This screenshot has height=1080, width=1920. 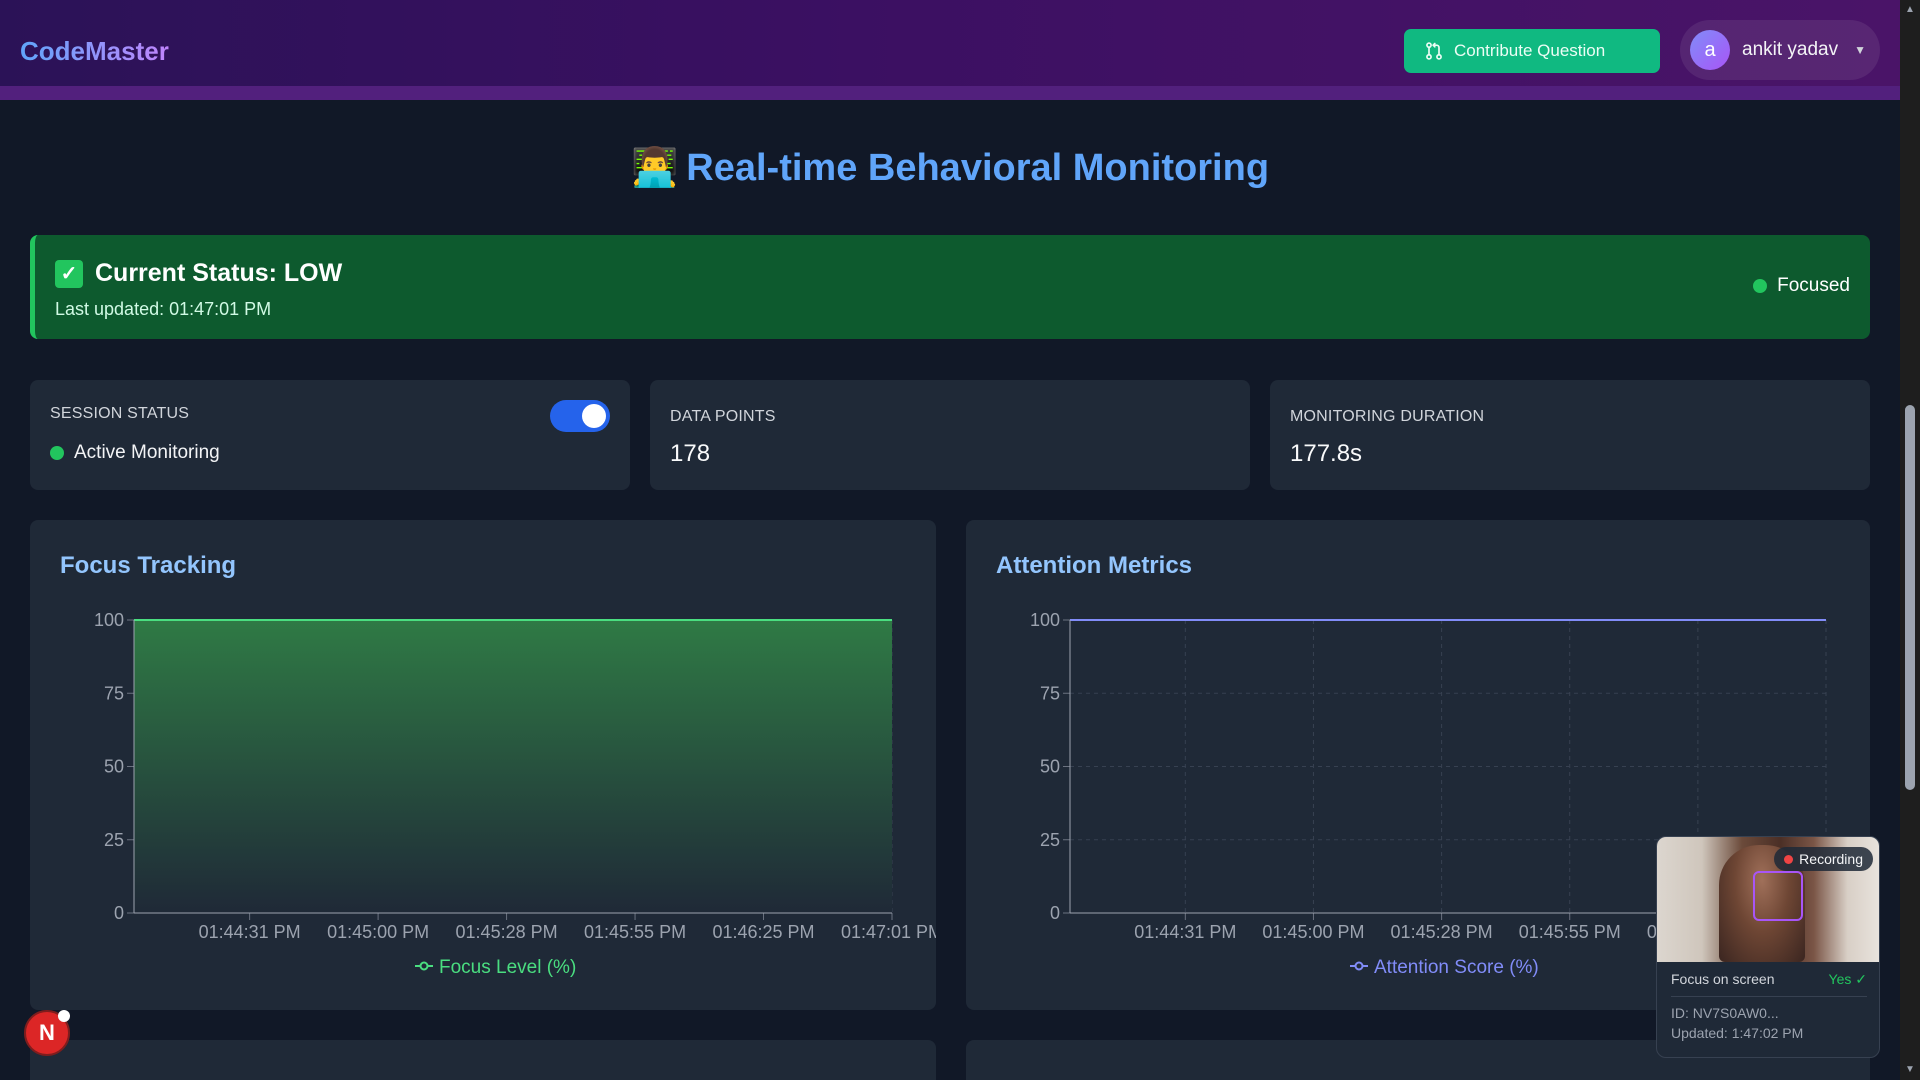 I want to click on scroll-thumb, so click(x=1910, y=597).